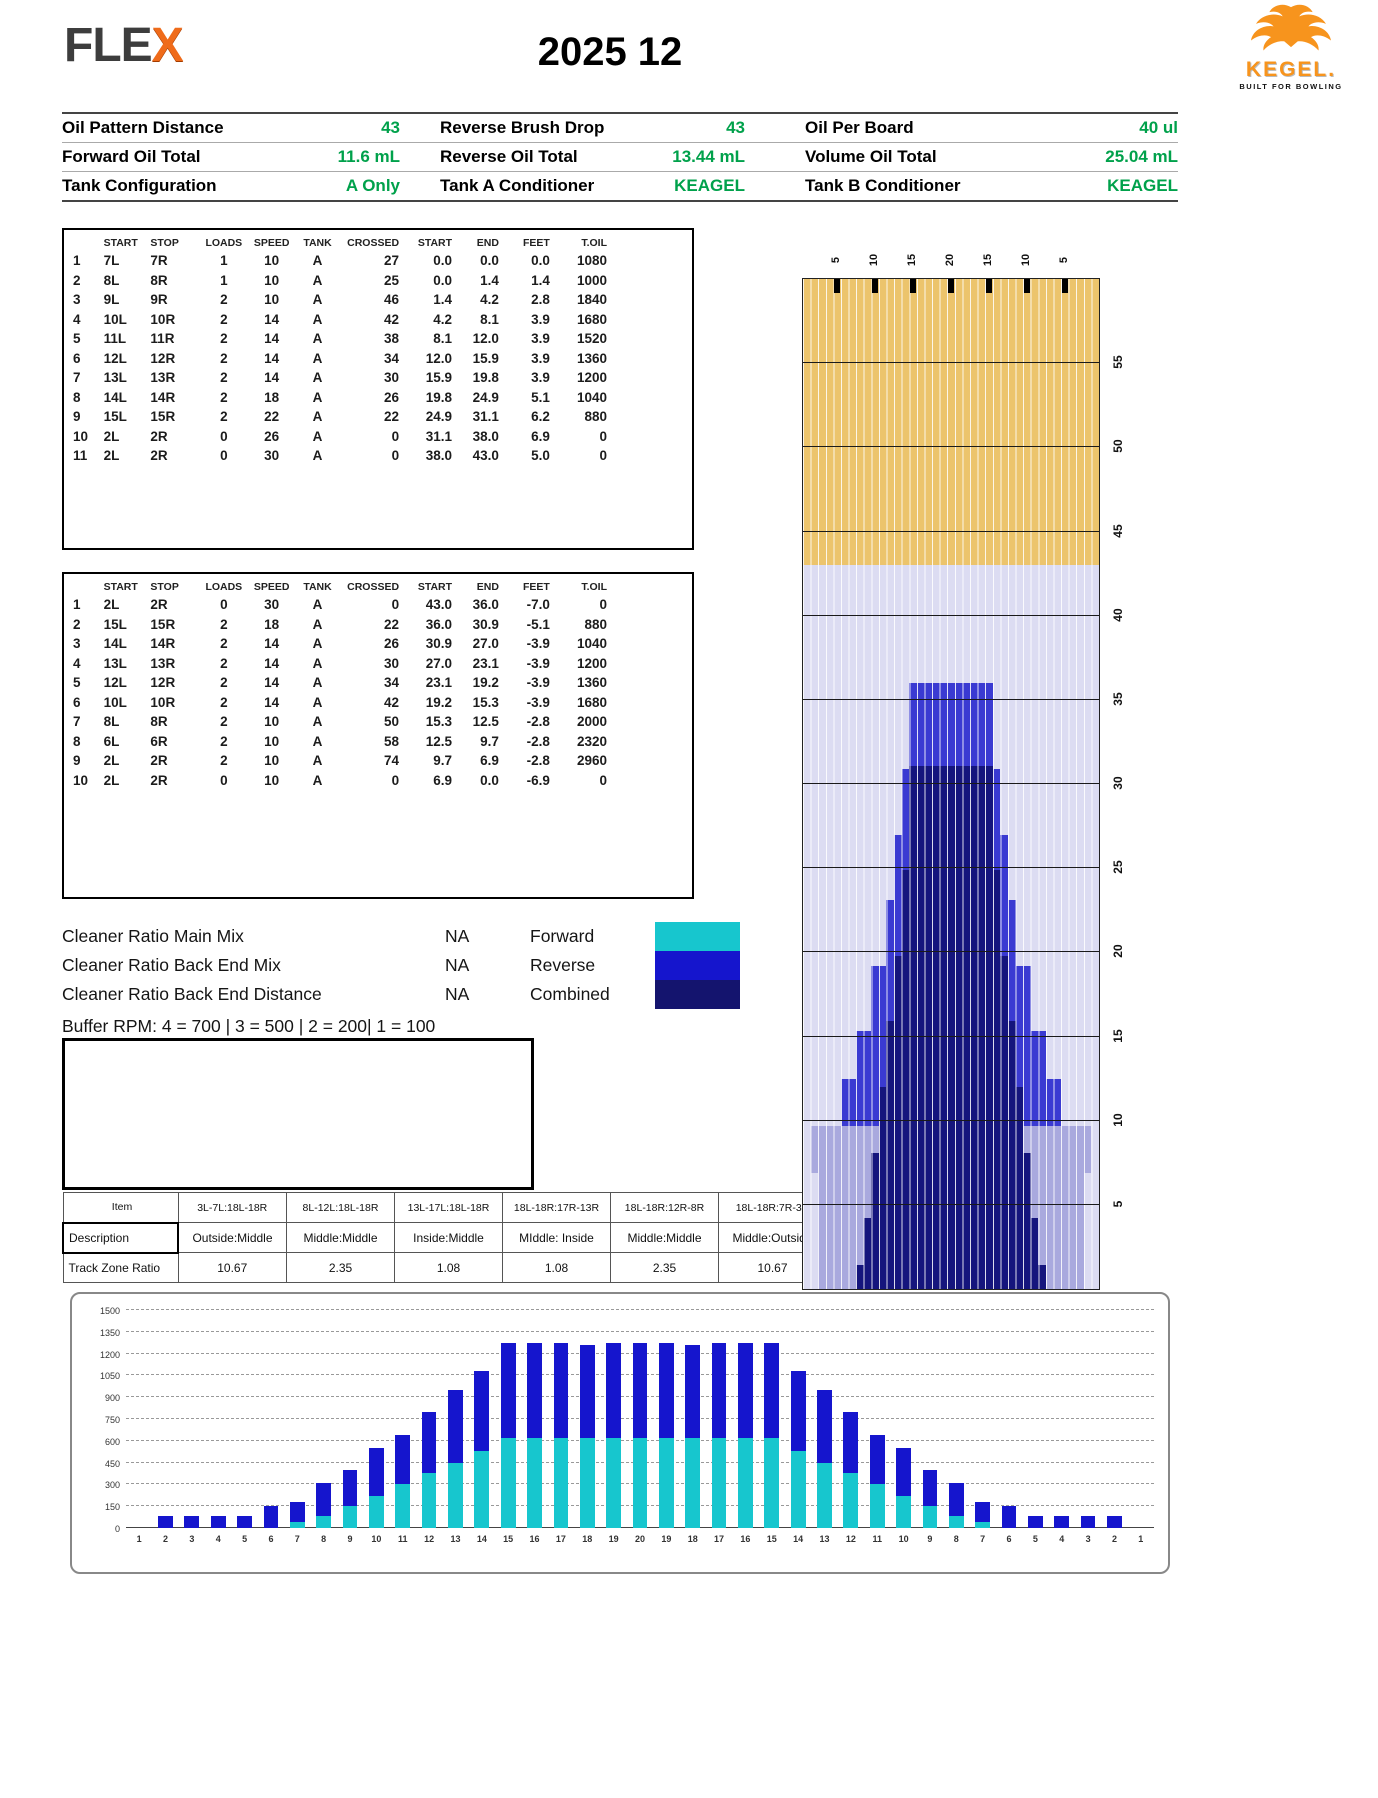 This screenshot has height=1798, width=1378. I want to click on bar-slot: 9, so click(350, 1427).